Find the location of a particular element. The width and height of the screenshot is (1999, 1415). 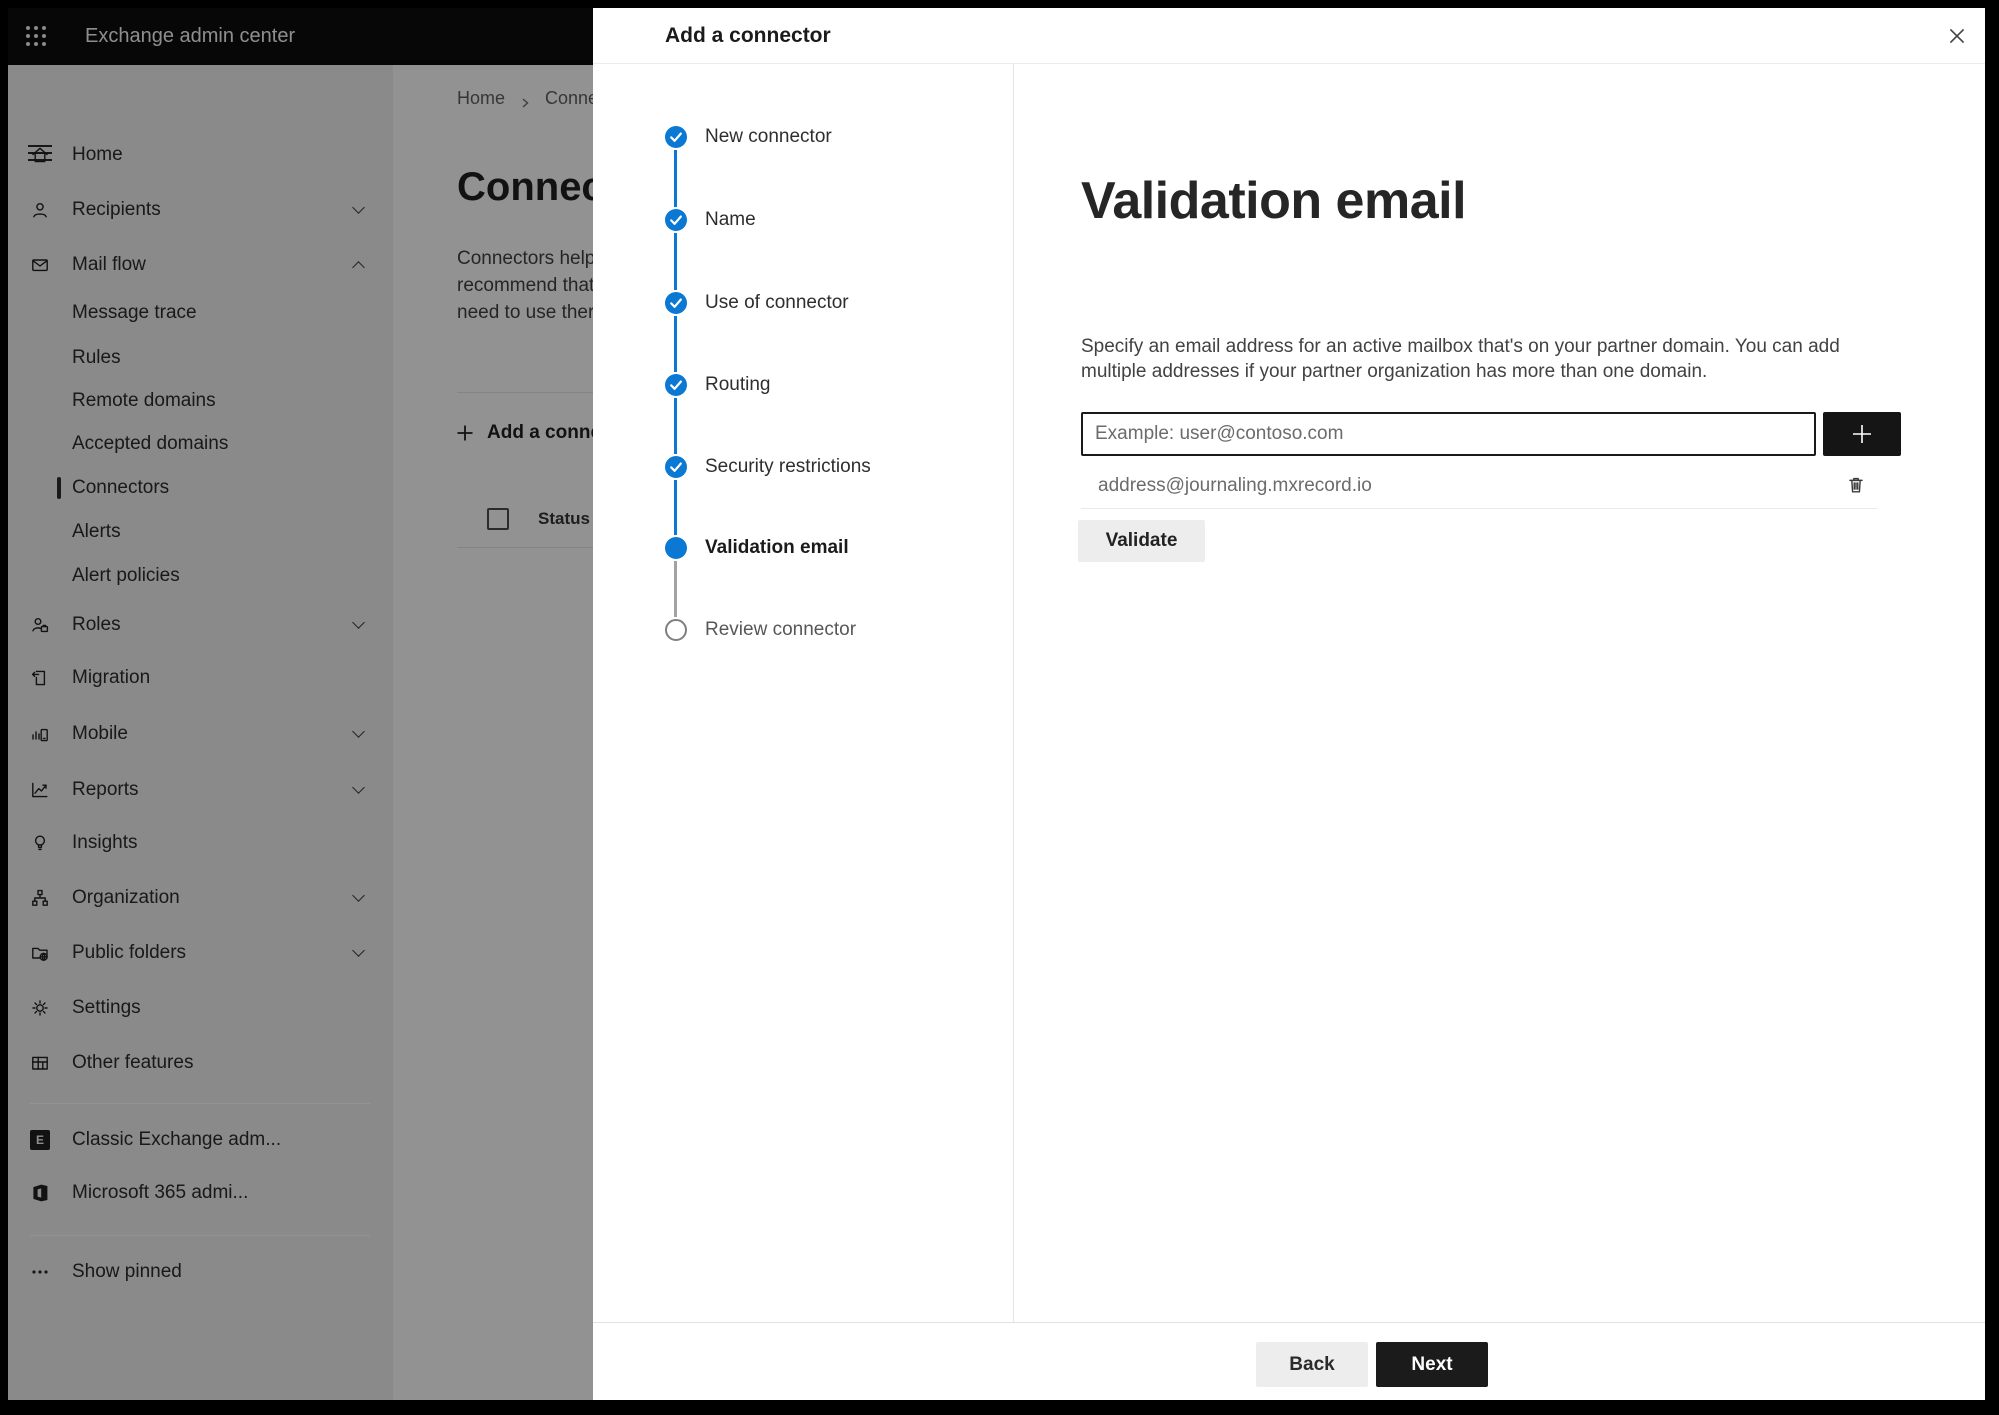

add-email-button is located at coordinates (1862, 434).